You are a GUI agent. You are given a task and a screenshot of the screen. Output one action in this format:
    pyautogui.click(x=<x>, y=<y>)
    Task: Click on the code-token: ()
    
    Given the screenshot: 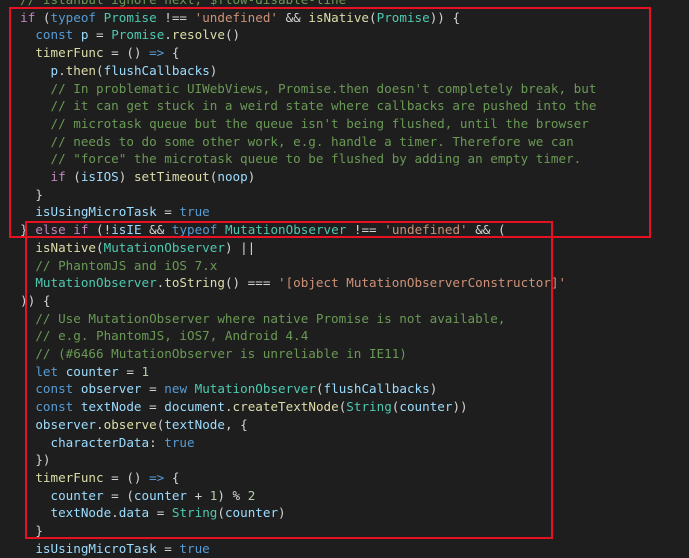 What is the action you would take?
    pyautogui.click(x=232, y=35)
    